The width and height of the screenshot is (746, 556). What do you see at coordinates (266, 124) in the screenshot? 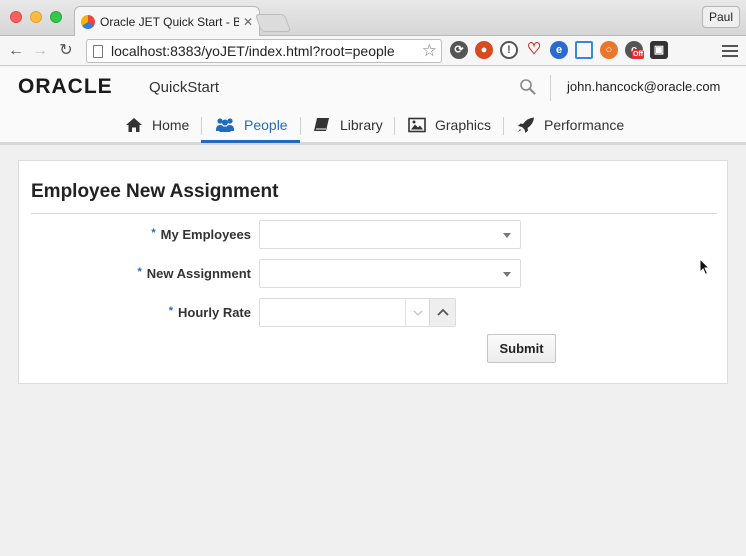
I see `nav-people-label: People` at bounding box center [266, 124].